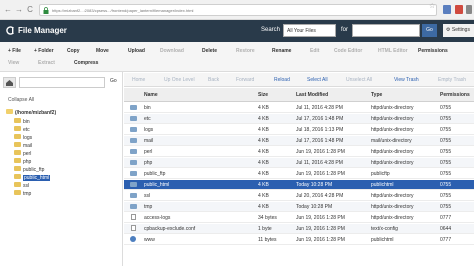 The height and width of the screenshot is (266, 474). What do you see at coordinates (320, 240) in the screenshot?
I see `modified-cell: Jun 19, 2016 1:28 PM` at bounding box center [320, 240].